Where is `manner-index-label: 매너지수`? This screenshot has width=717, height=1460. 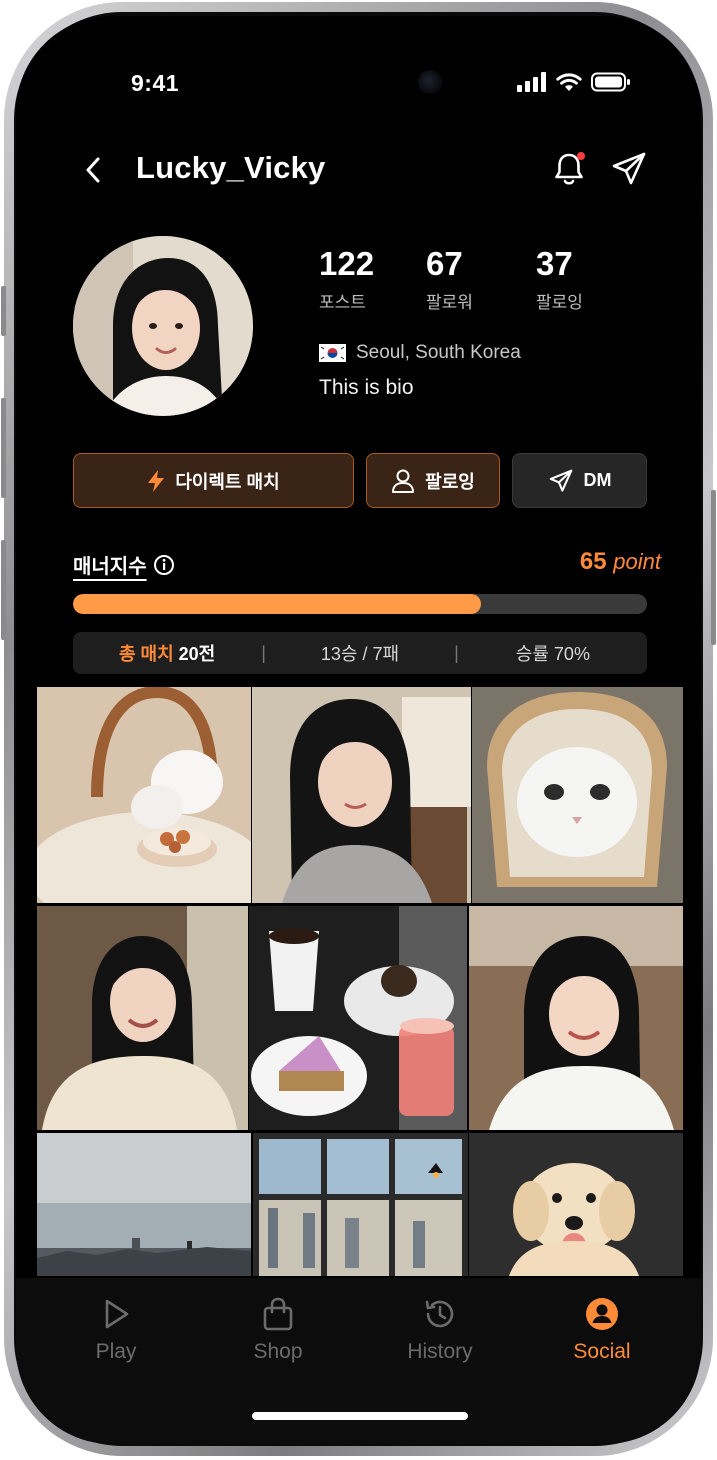
manner-index-label: 매너지수 is located at coordinates (124, 564).